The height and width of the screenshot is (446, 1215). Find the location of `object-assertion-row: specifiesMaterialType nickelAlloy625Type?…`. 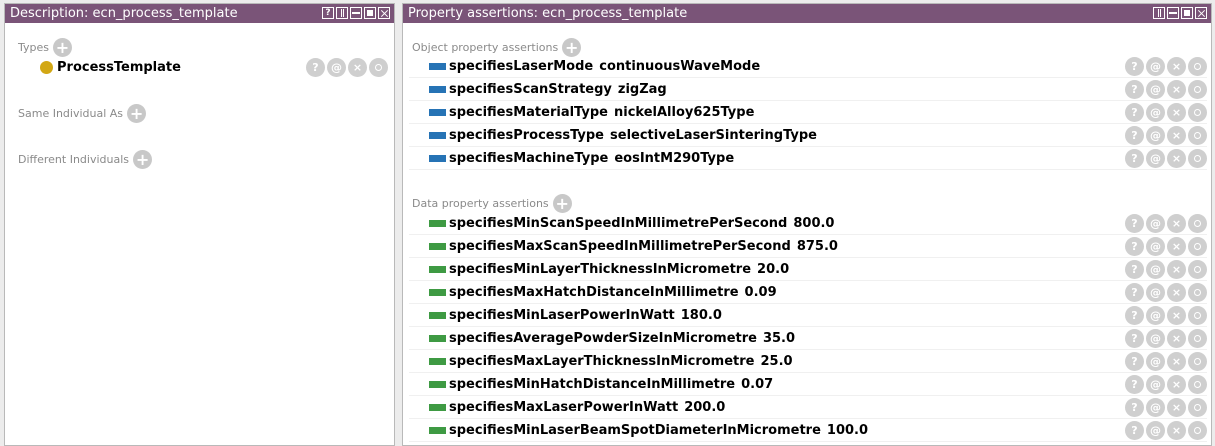

object-assertion-row: specifiesMaterialType nickelAlloy625Type?… is located at coordinates (818, 112).